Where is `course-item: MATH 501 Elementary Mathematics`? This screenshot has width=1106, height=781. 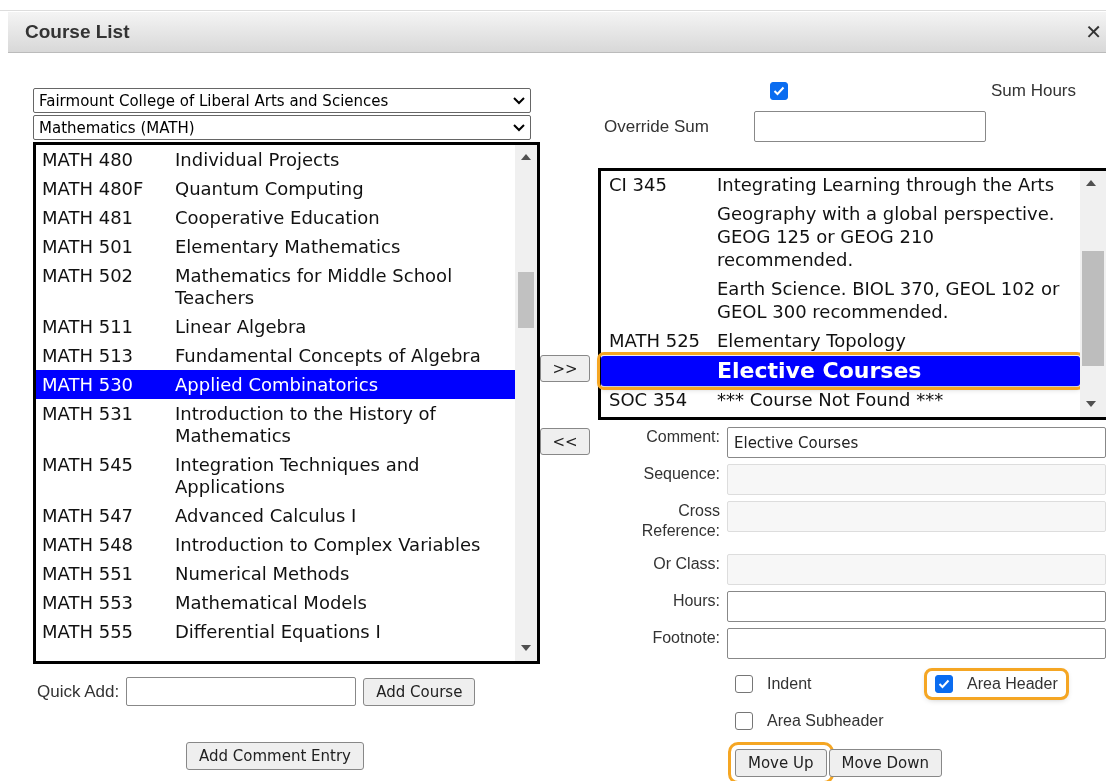
course-item: MATH 501 Elementary Mathematics is located at coordinates (275, 246).